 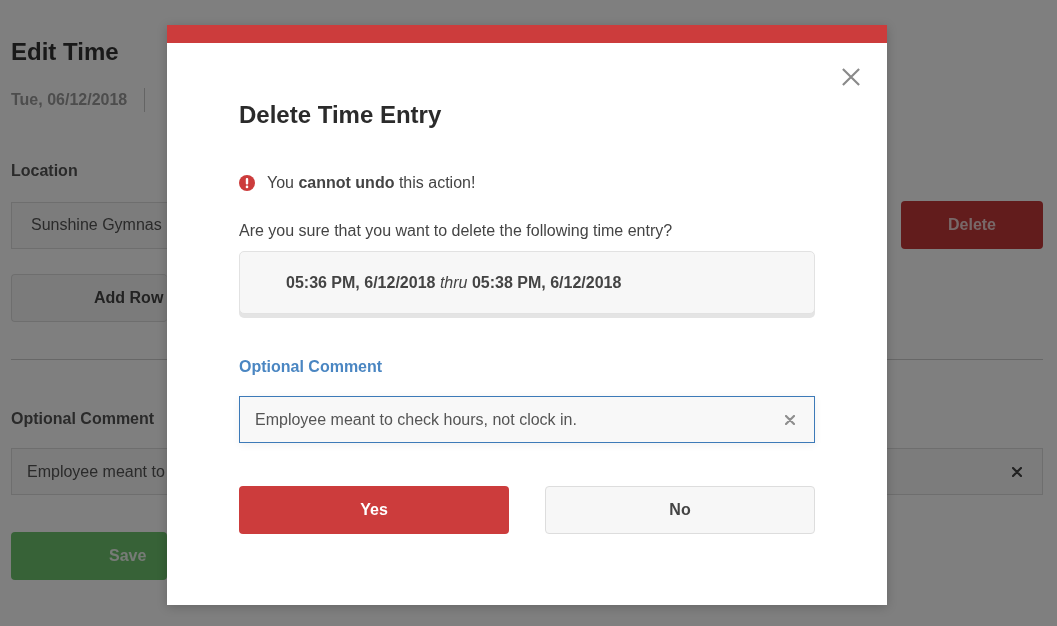 I want to click on confirm-button: Yes, so click(x=374, y=510).